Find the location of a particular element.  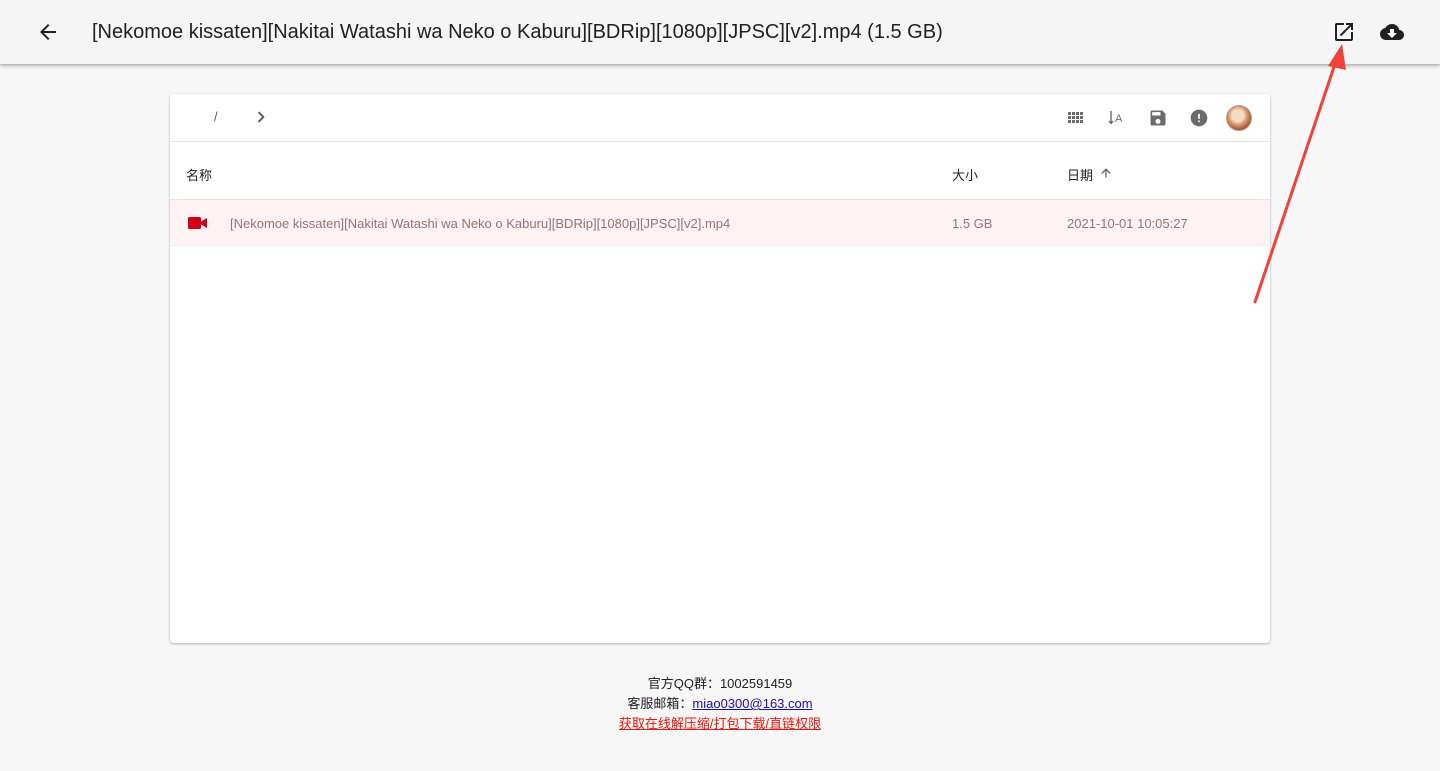

arrow-up-icon is located at coordinates (1106, 174).